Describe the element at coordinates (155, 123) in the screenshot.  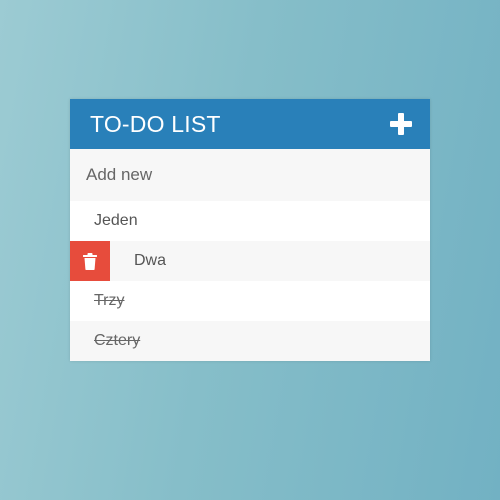
I see `todo-title: TO-DO LIST` at that location.